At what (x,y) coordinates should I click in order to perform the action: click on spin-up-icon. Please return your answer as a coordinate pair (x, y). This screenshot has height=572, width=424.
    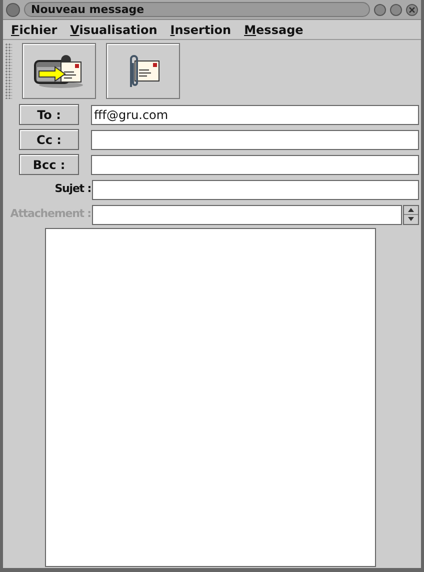
    Looking at the image, I should click on (411, 210).